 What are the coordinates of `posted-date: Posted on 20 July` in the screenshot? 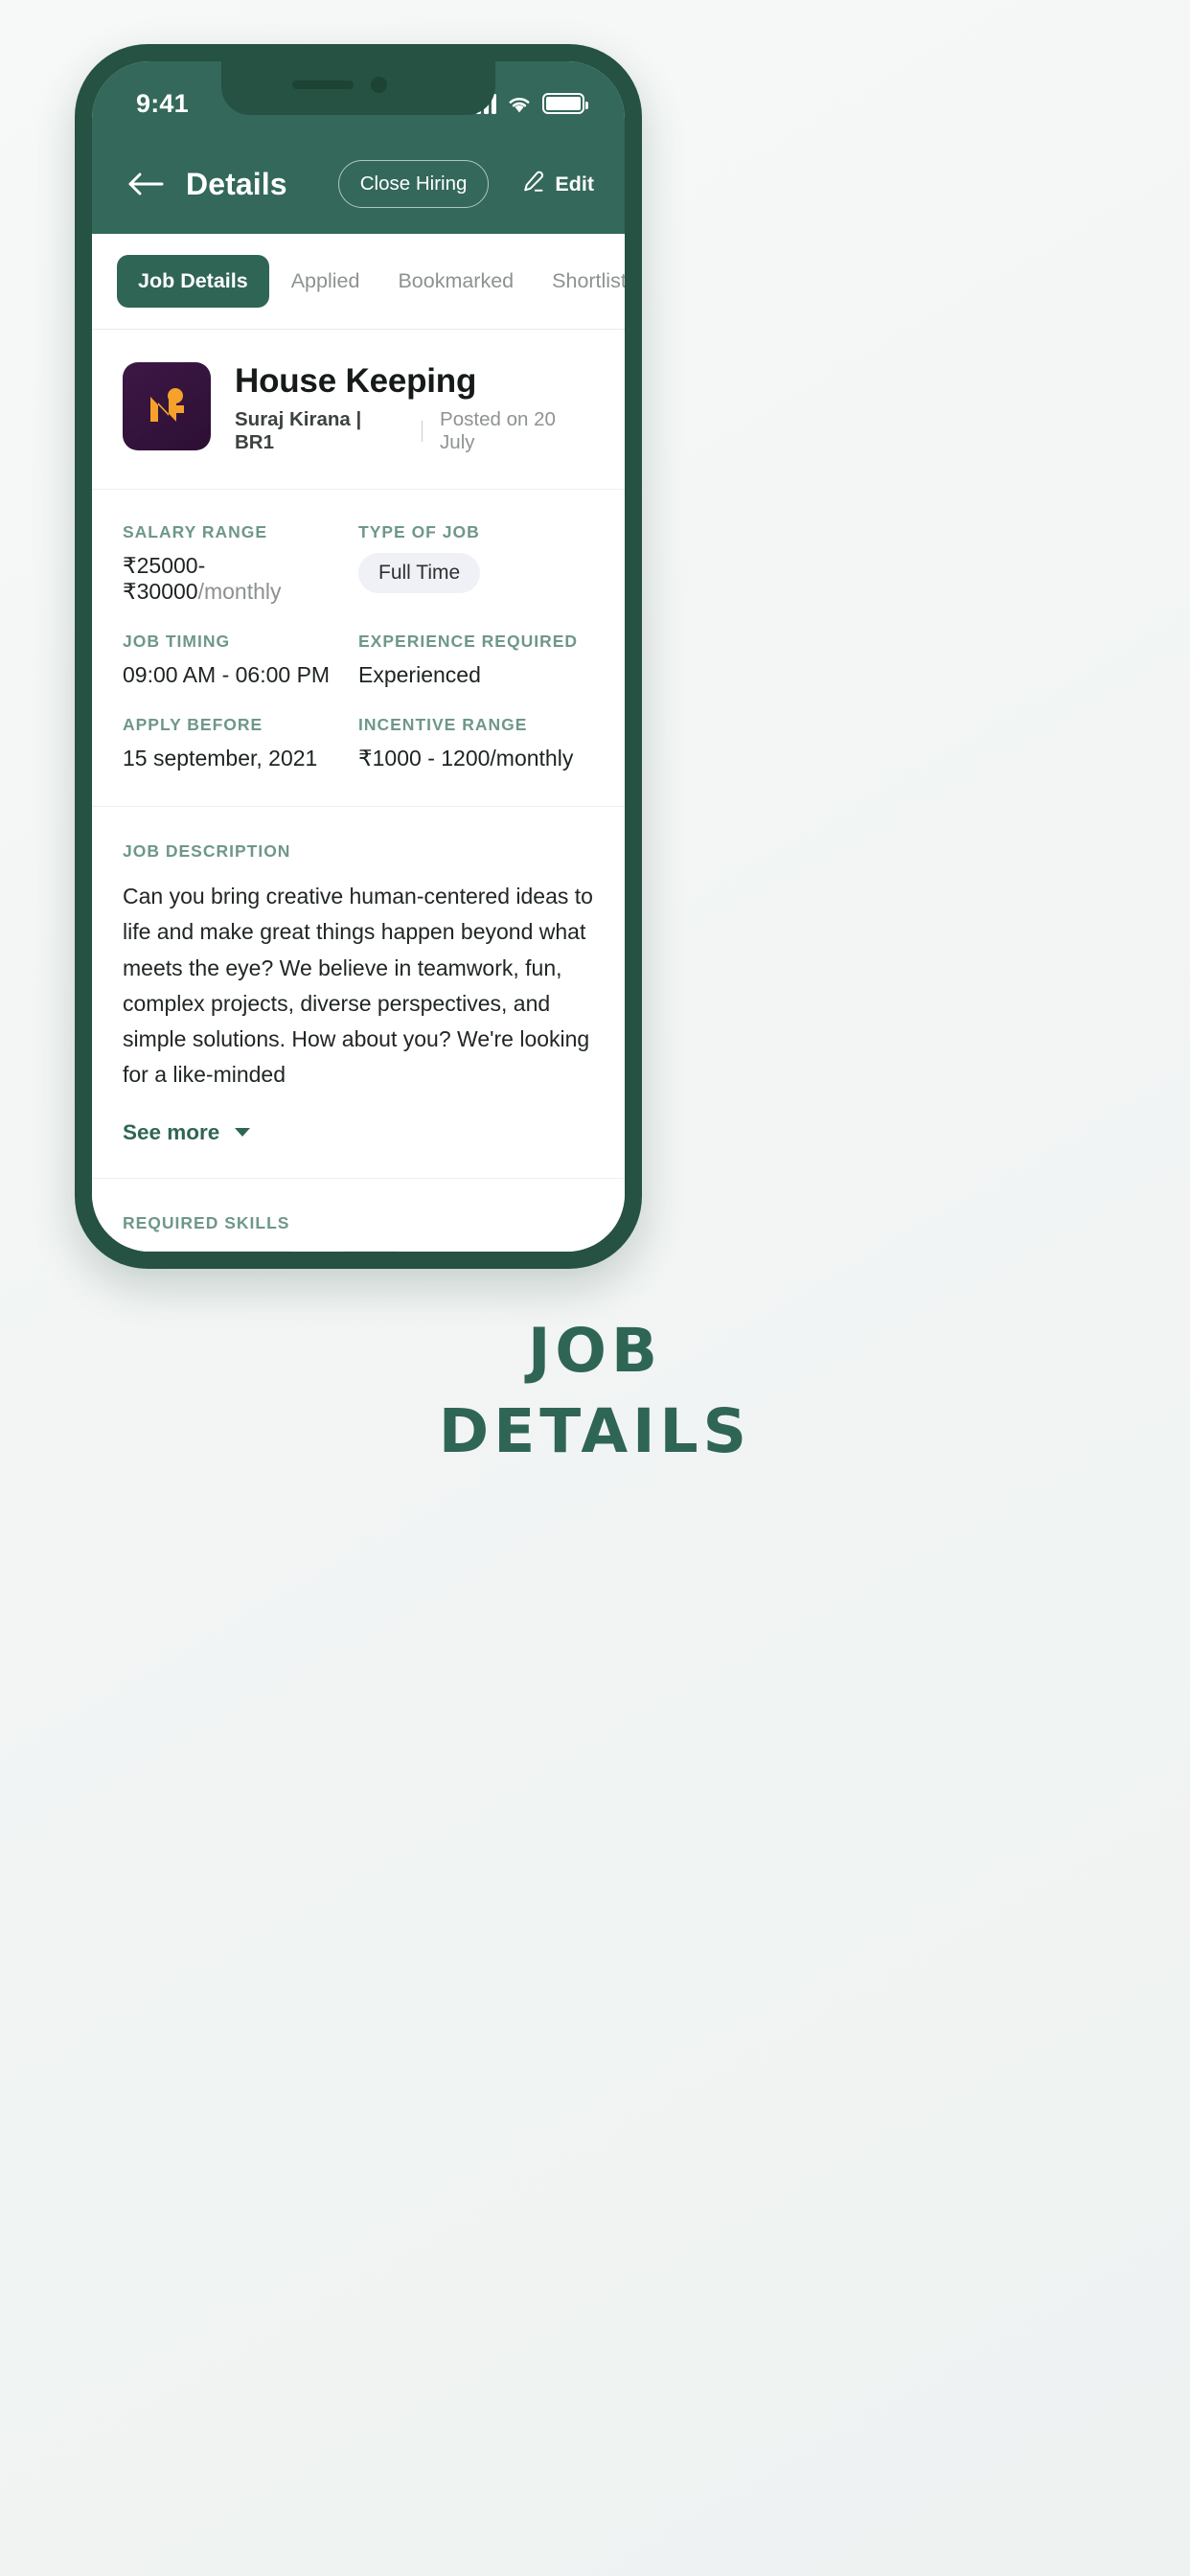 It's located at (498, 431).